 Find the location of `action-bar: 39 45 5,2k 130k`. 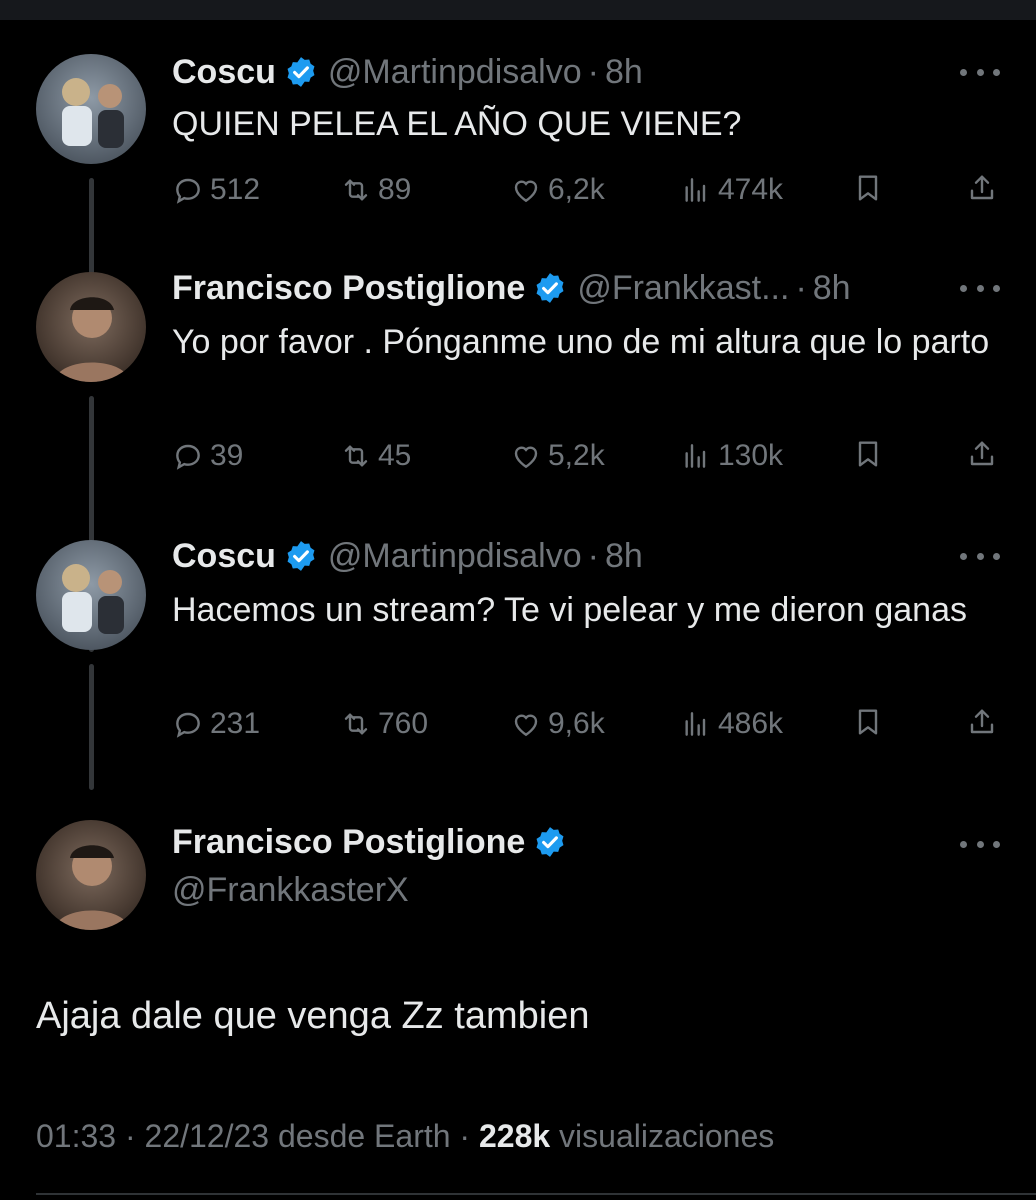

action-bar: 39 45 5,2k 130k is located at coordinates (587, 456).